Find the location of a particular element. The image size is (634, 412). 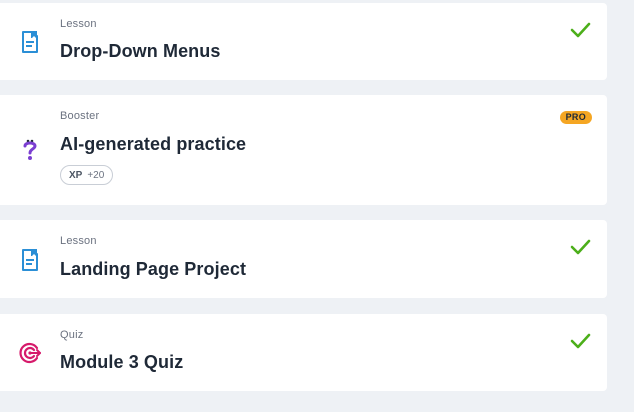

pro-badge: PRO is located at coordinates (575, 117).